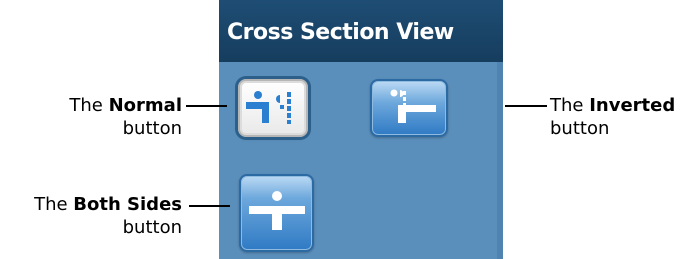 The image size is (699, 259). Describe the element at coordinates (277, 210) in the screenshot. I see `cross-section-both-sides-icon` at that location.